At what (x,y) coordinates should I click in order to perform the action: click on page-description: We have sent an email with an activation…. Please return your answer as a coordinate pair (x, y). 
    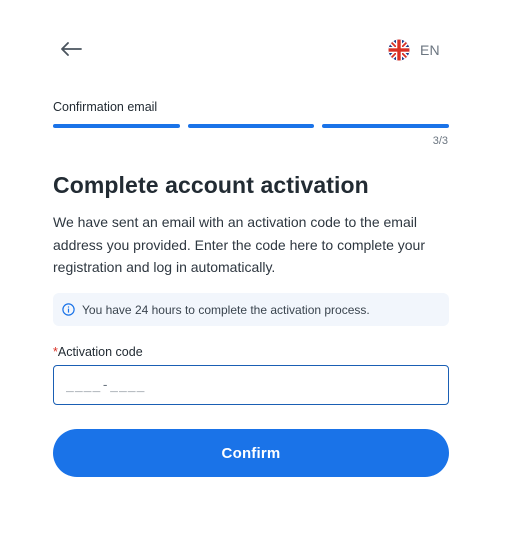
    Looking at the image, I should click on (239, 244).